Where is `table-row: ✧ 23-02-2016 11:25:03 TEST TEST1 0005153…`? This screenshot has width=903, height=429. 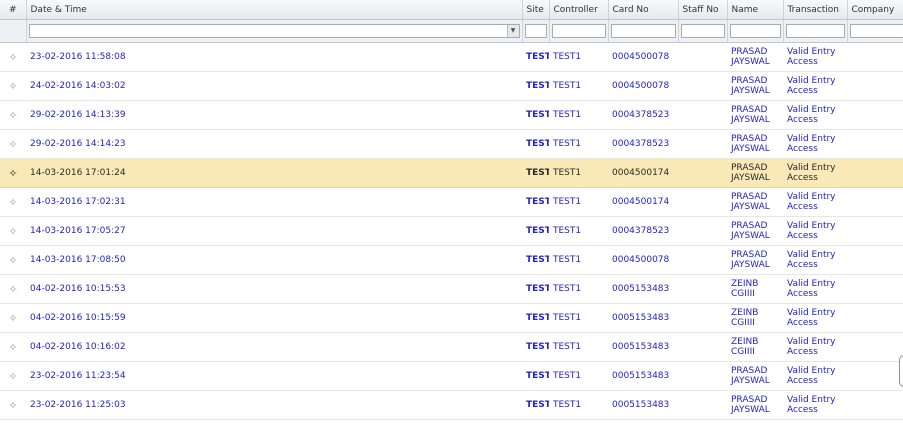 table-row: ✧ 23-02-2016 11:25:03 TEST TEST1 0005153… is located at coordinates (451, 405).